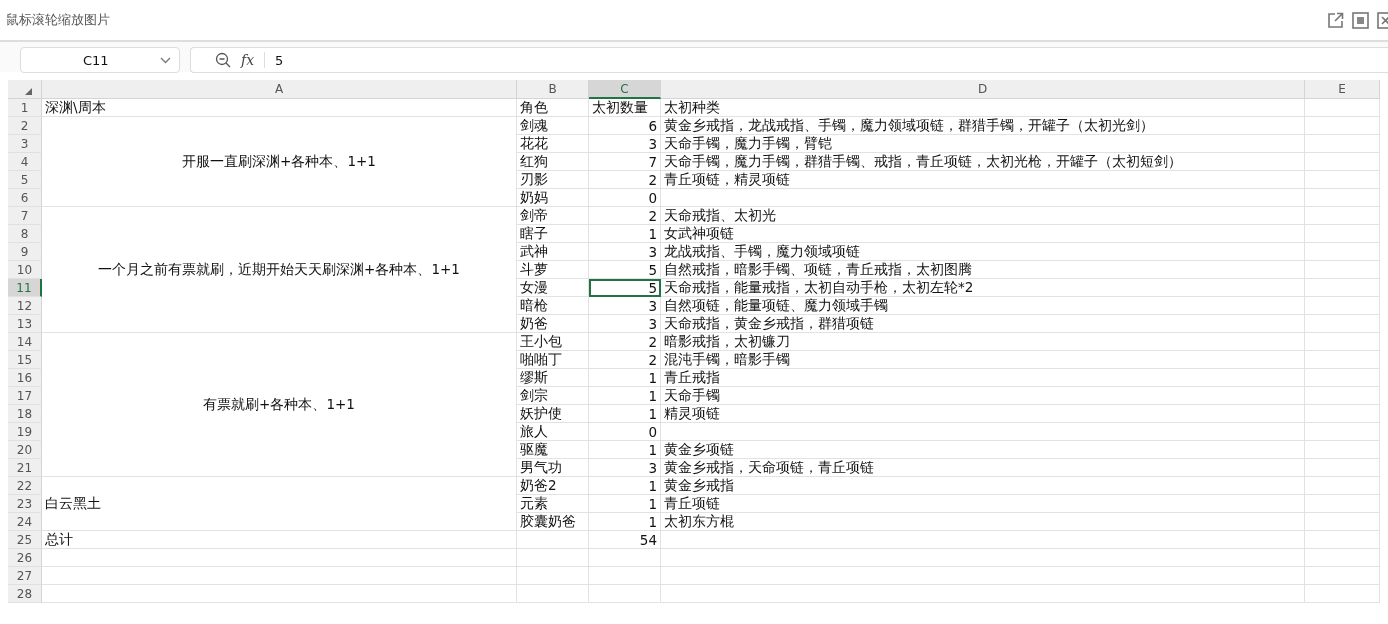  What do you see at coordinates (25, 180) in the screenshot?
I see `row-header: 5` at bounding box center [25, 180].